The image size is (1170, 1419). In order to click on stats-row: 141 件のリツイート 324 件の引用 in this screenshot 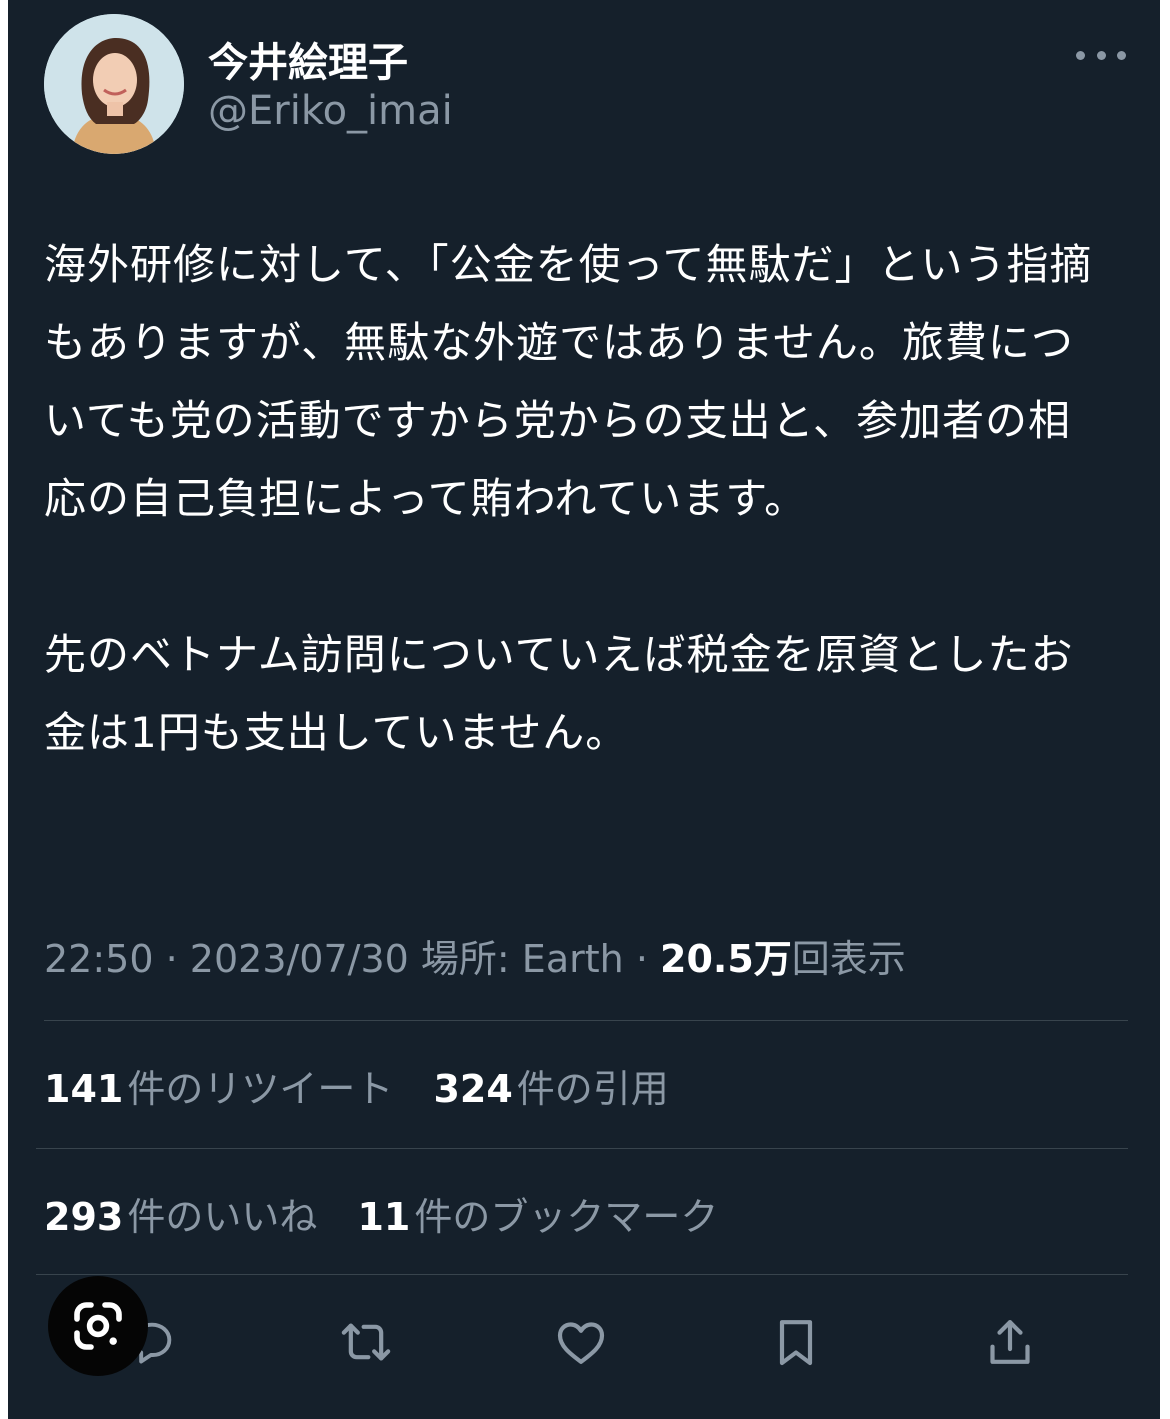, I will do `click(370, 1085)`.